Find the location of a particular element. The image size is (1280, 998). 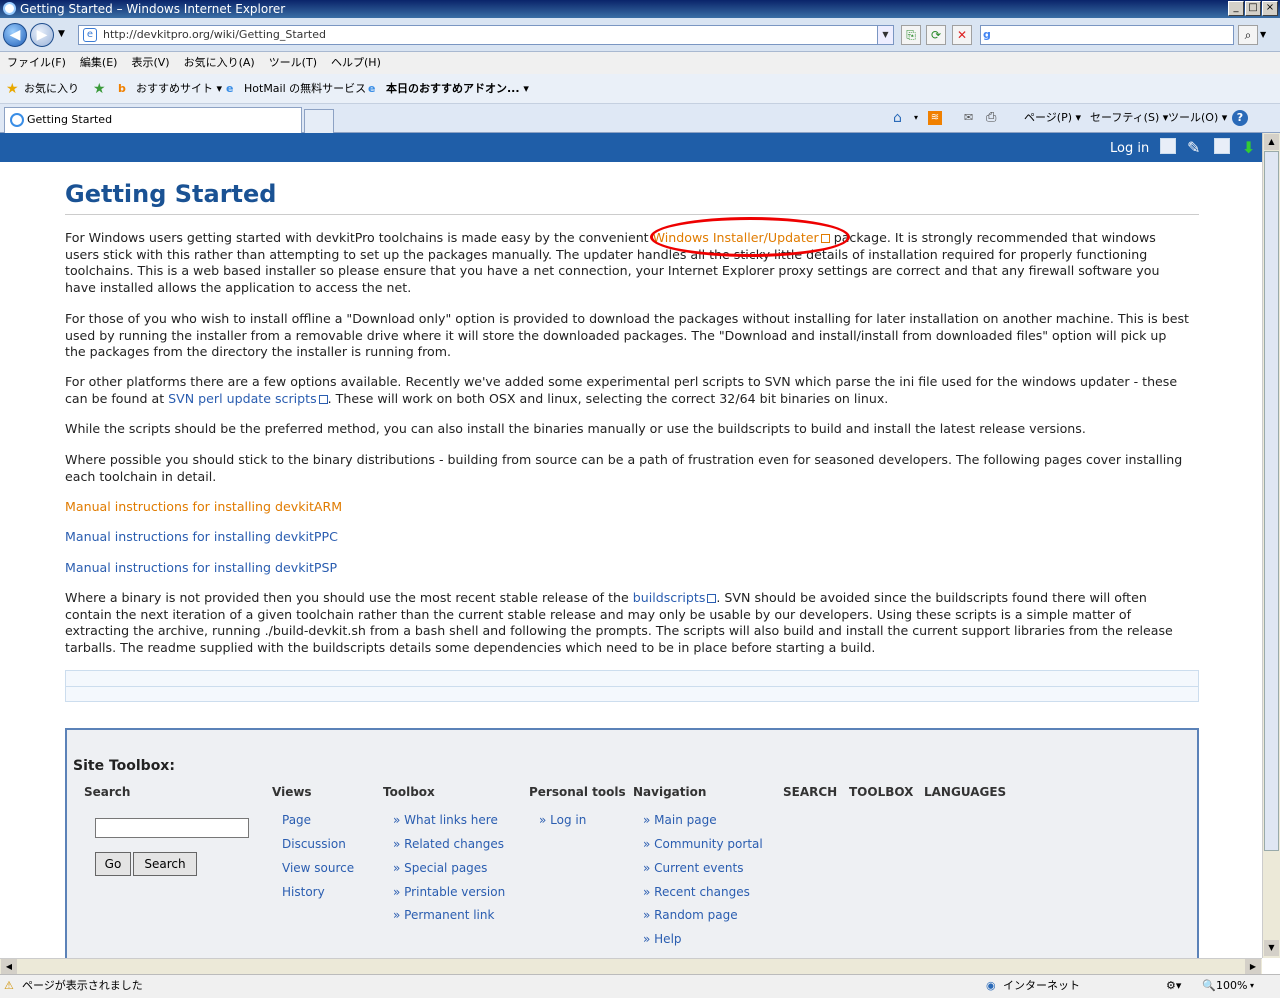

recent-changes-link: » Recent changes is located at coordinates (696, 892).